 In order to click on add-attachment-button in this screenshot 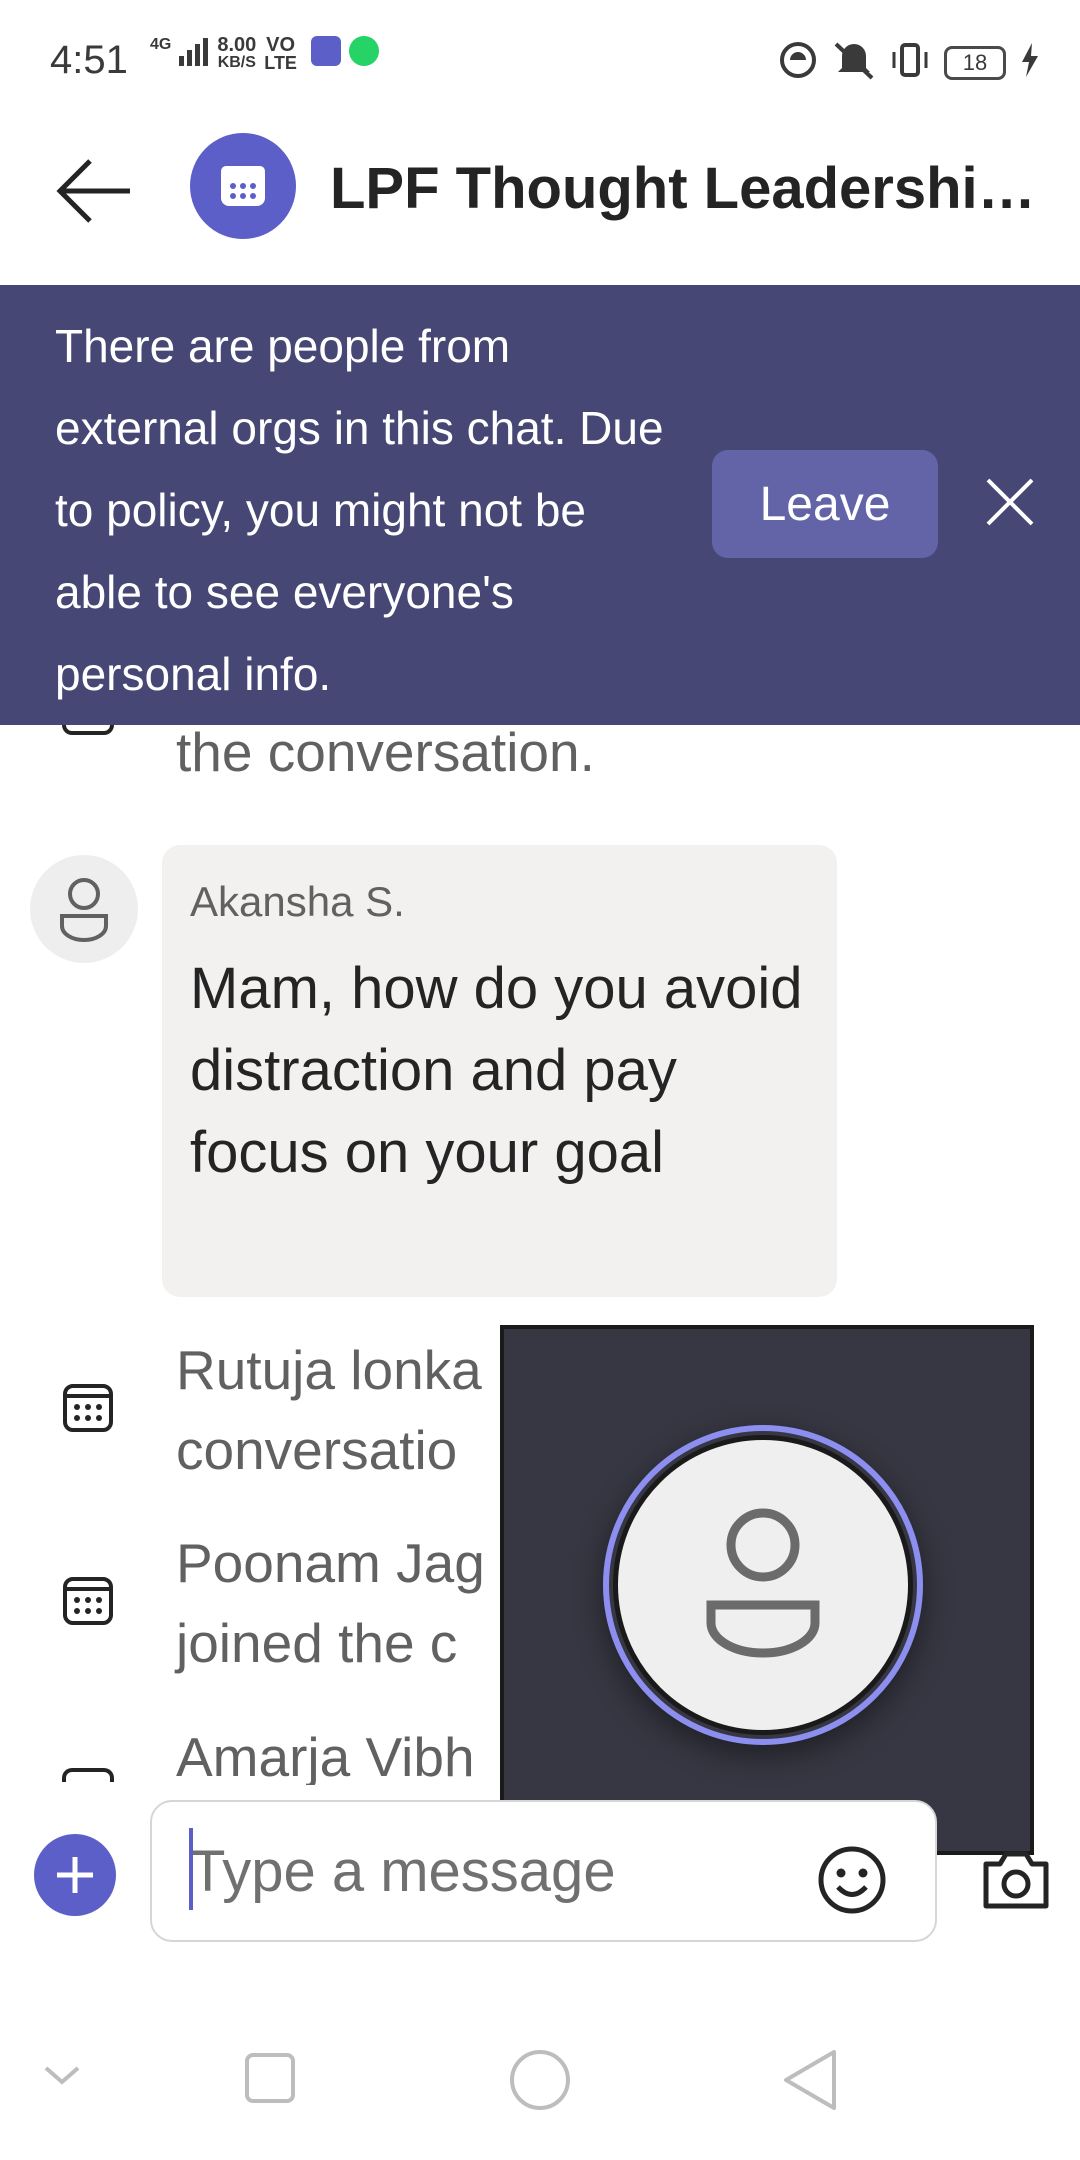, I will do `click(75, 1875)`.